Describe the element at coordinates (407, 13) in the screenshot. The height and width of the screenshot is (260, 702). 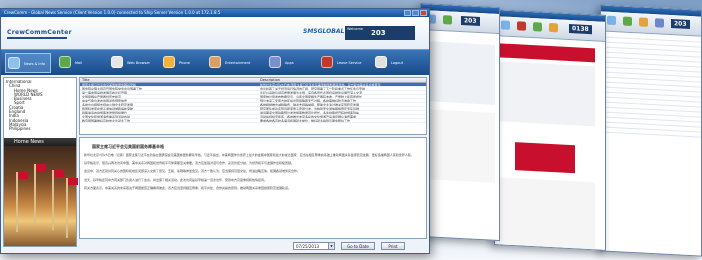
I see `minimize-icon` at that location.